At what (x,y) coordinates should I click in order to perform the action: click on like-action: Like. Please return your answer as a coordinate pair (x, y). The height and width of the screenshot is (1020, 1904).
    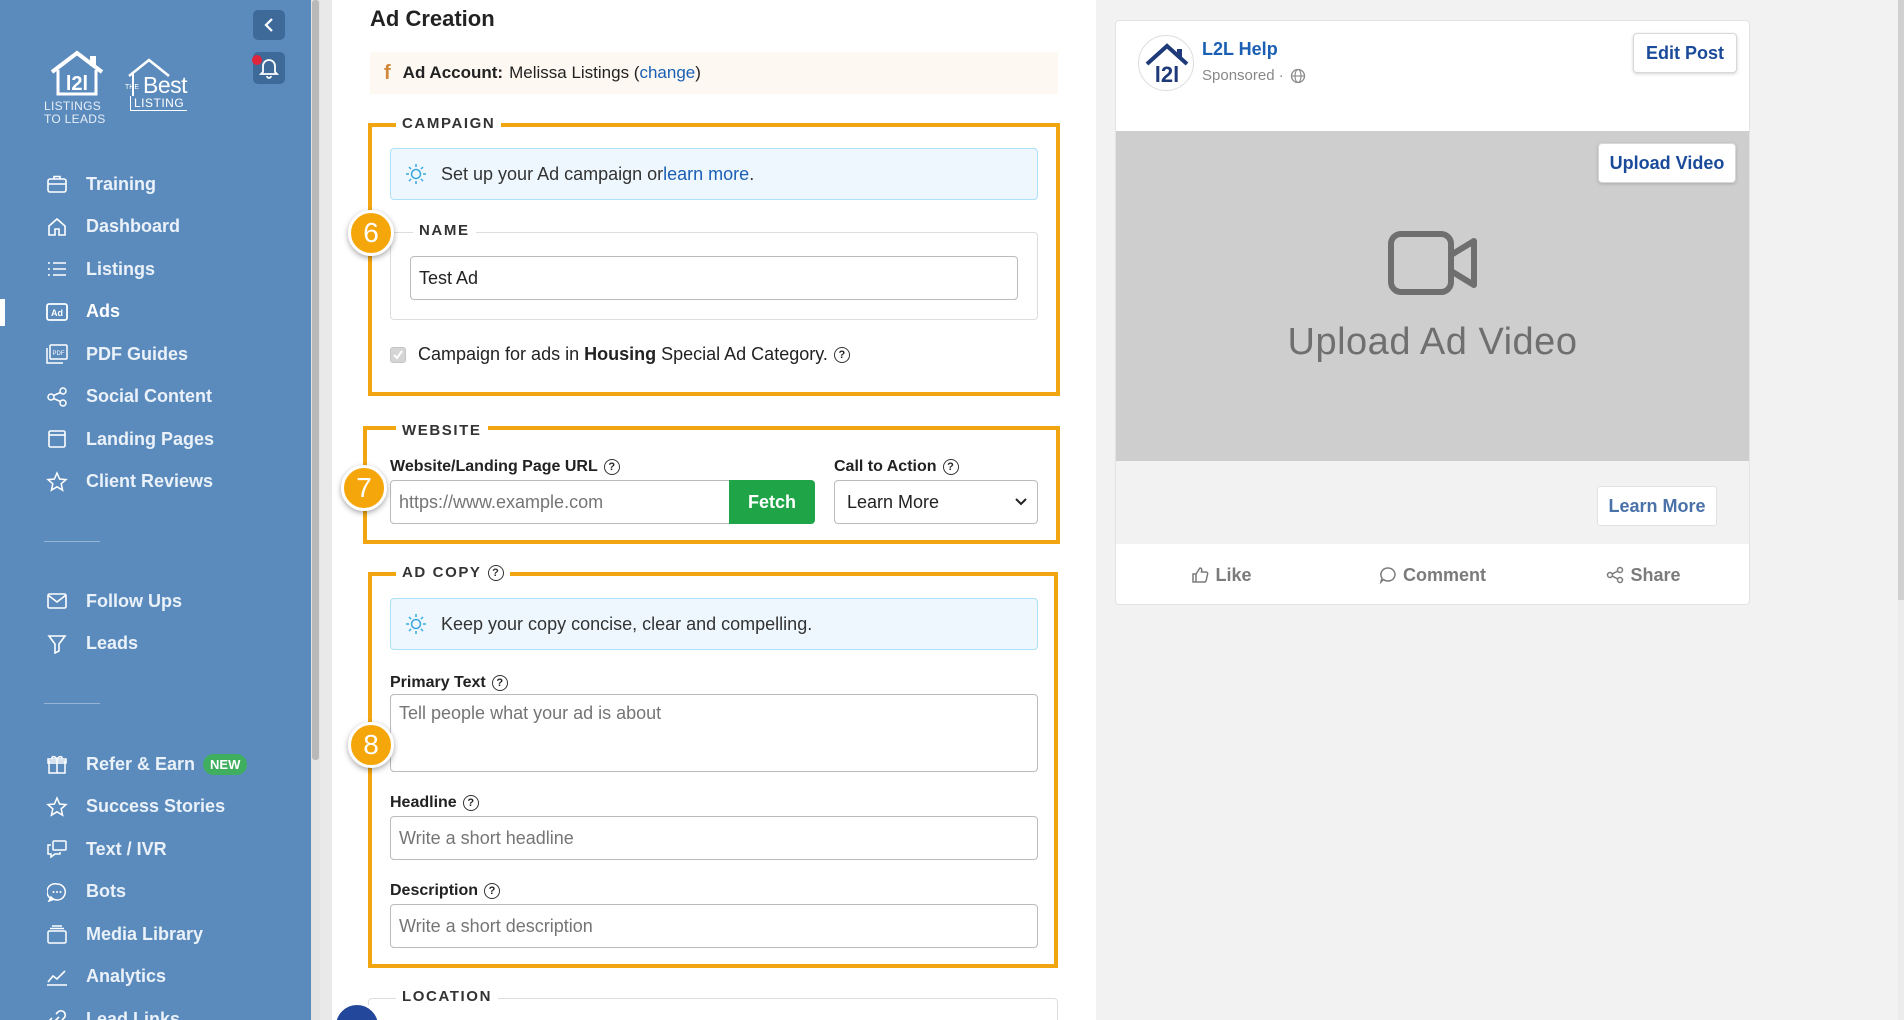
    Looking at the image, I should click on (1221, 575).